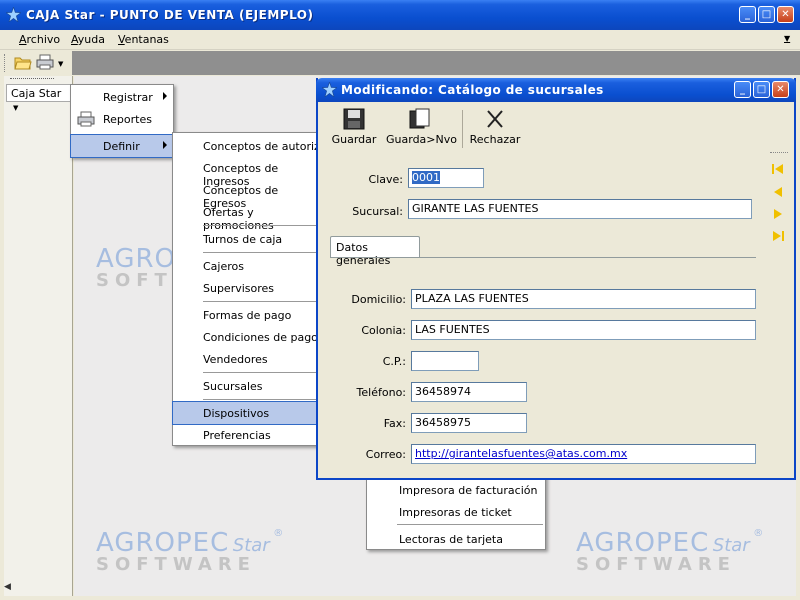  I want to click on menubar-chevron-icon: ▼, so click(787, 38).